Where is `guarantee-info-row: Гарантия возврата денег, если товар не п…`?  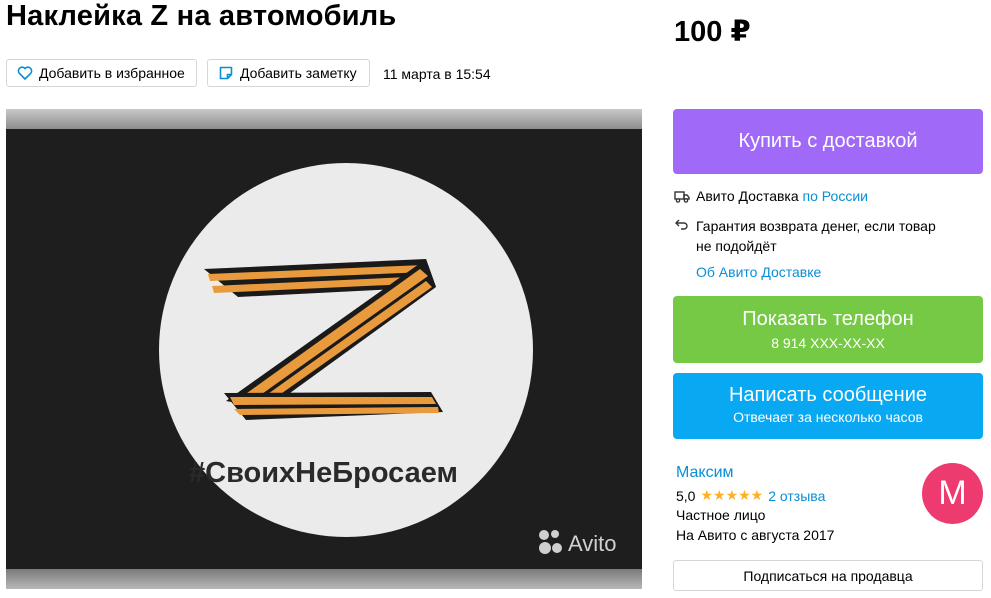 guarantee-info-row: Гарантия возврата денег, если товар не п… is located at coordinates (805, 236).